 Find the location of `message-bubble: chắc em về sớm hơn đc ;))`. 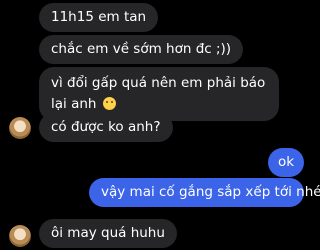

message-bubble: chắc em về sớm hơn đc ;)) is located at coordinates (141, 49).